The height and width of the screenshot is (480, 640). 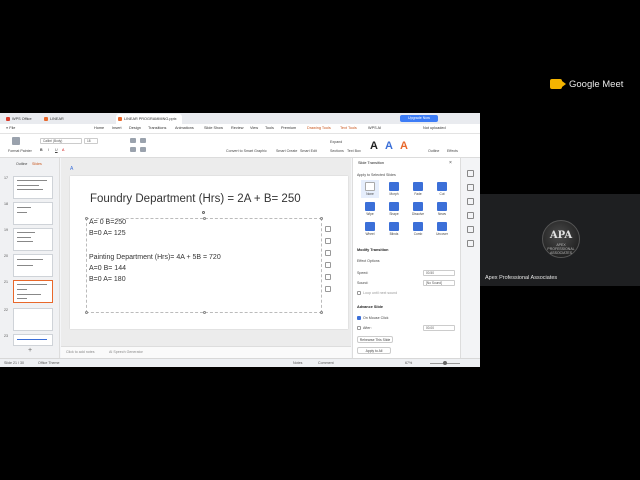 I want to click on style-icon, so click(x=328, y=253).